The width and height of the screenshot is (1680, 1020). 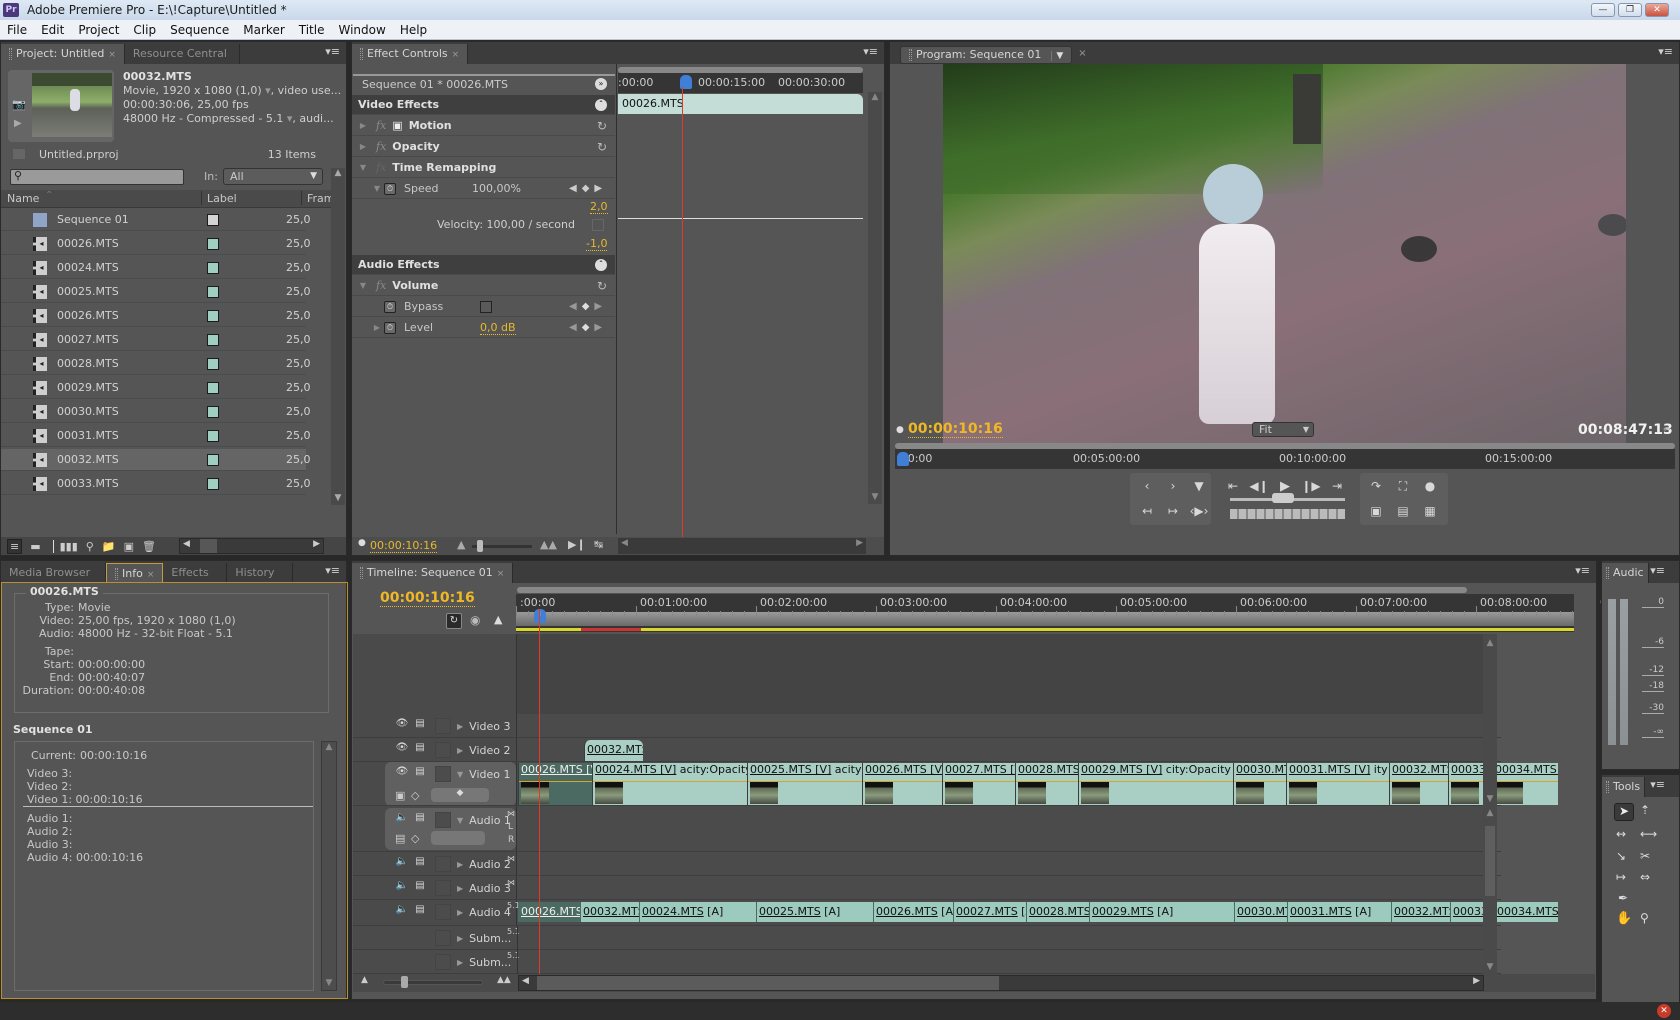 I want to click on mark-out-icon: ›, so click(x=1173, y=486).